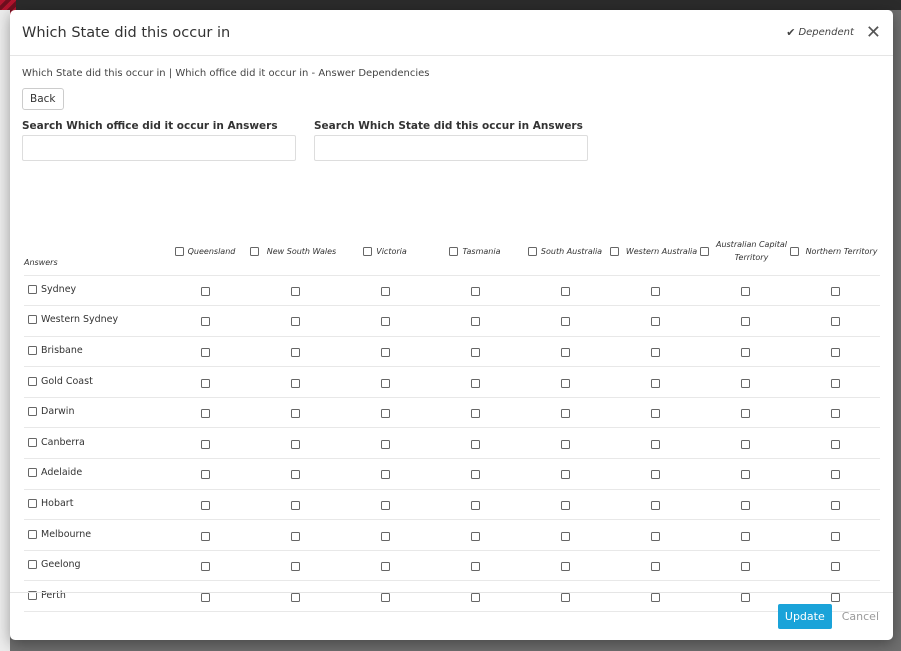 The image size is (901, 651). Describe the element at coordinates (820, 32) in the screenshot. I see `dependent-indicator: ✔ Dependent` at that location.